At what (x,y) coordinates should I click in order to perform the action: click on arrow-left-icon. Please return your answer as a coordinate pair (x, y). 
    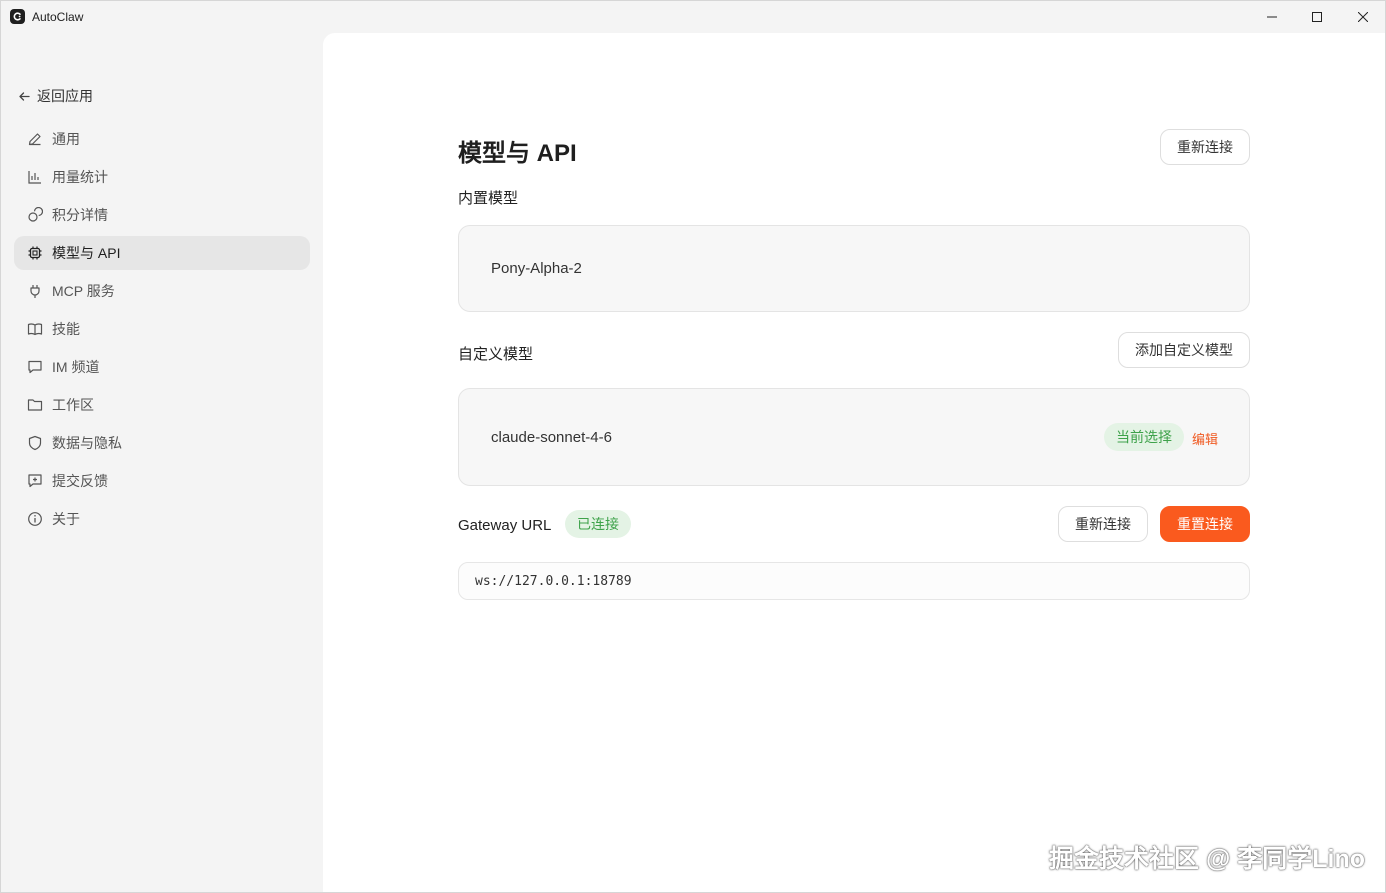
    Looking at the image, I should click on (24, 96).